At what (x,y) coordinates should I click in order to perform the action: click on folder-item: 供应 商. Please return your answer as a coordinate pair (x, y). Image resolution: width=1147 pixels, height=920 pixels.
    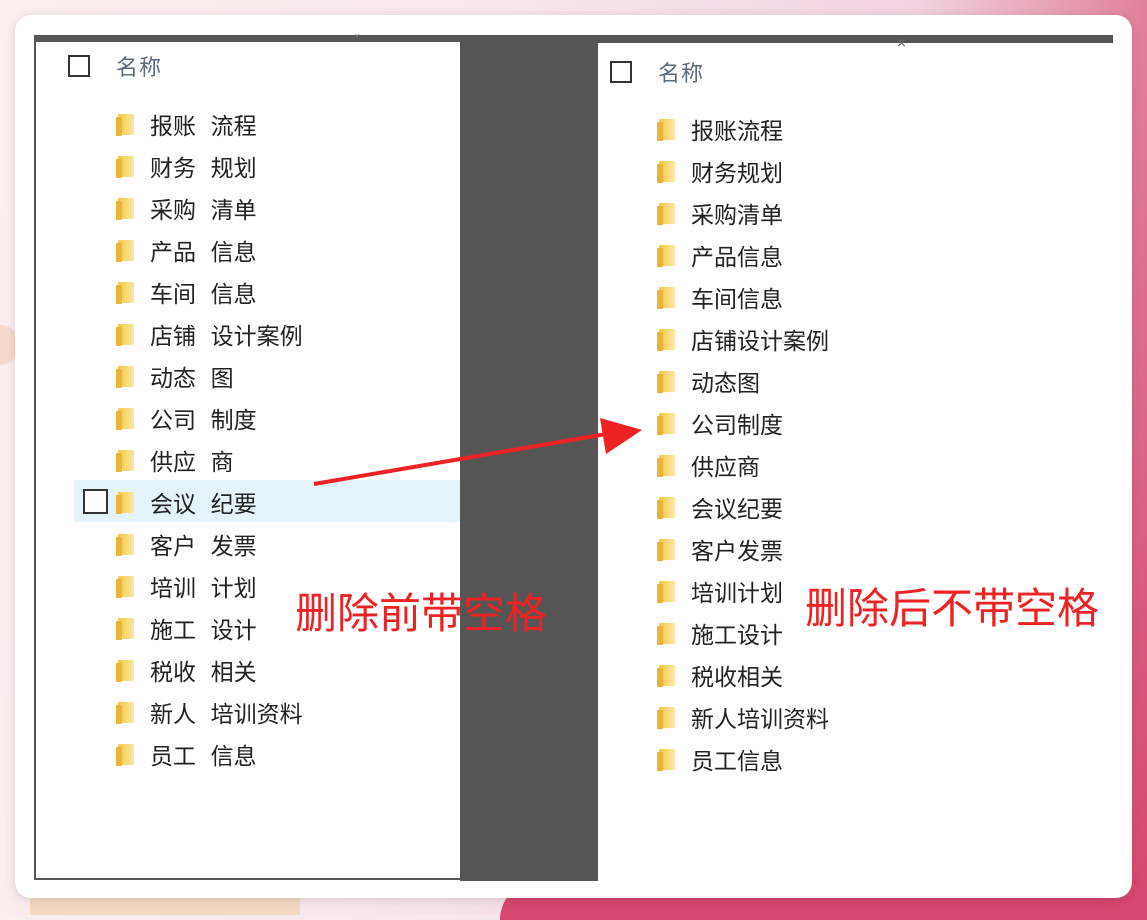
    Looking at the image, I should click on (209, 460).